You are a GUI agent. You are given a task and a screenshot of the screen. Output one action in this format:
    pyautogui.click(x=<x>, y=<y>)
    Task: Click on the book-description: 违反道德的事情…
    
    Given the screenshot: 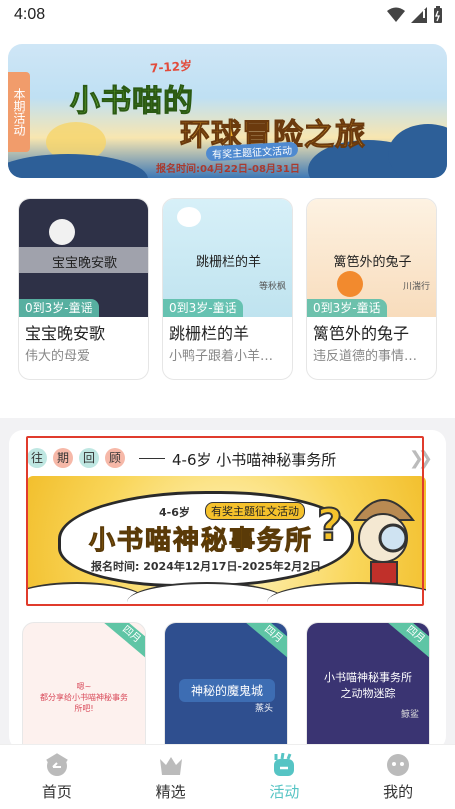 What is the action you would take?
    pyautogui.click(x=365, y=356)
    